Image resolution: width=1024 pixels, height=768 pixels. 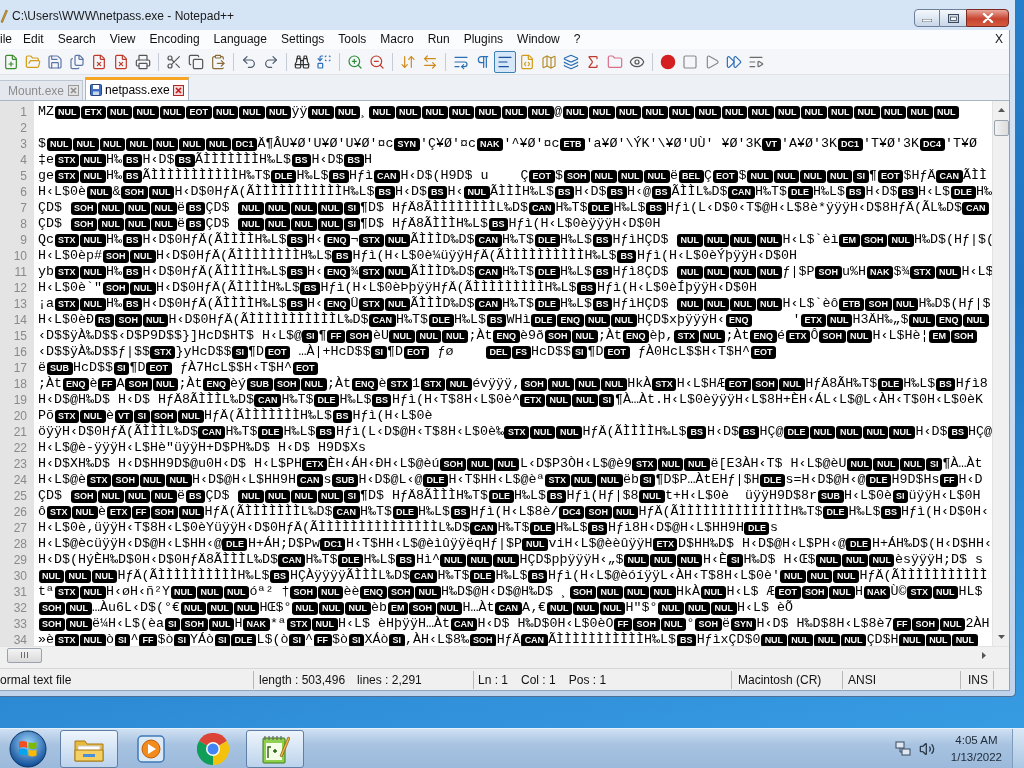 What do you see at coordinates (240, 39) in the screenshot?
I see `menu-item: Language` at bounding box center [240, 39].